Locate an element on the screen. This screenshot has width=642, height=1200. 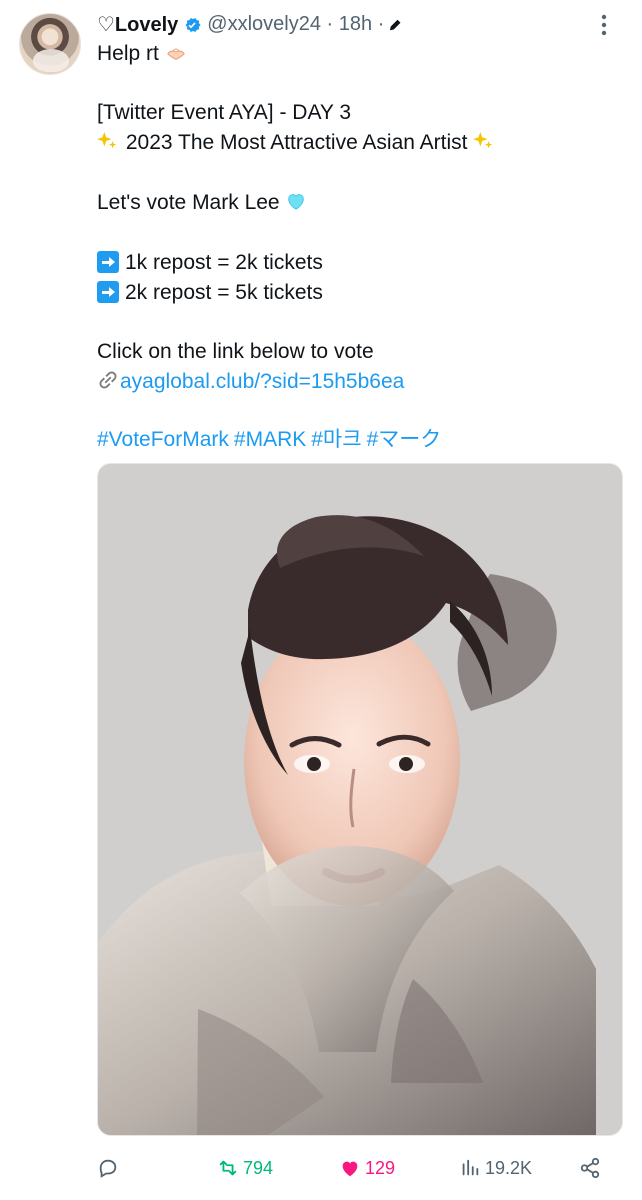
tweet-line-1: Help rt is located at coordinates (142, 54).